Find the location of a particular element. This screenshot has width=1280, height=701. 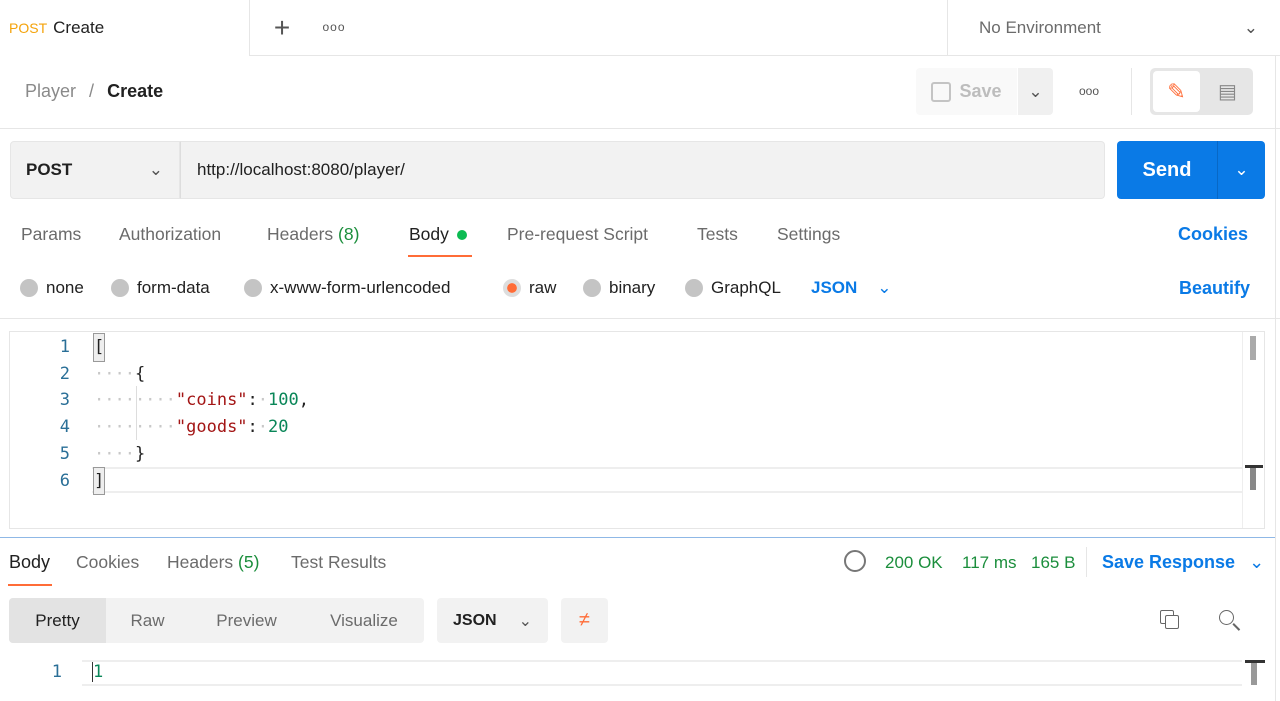

response-size: 165 B is located at coordinates (1053, 563).